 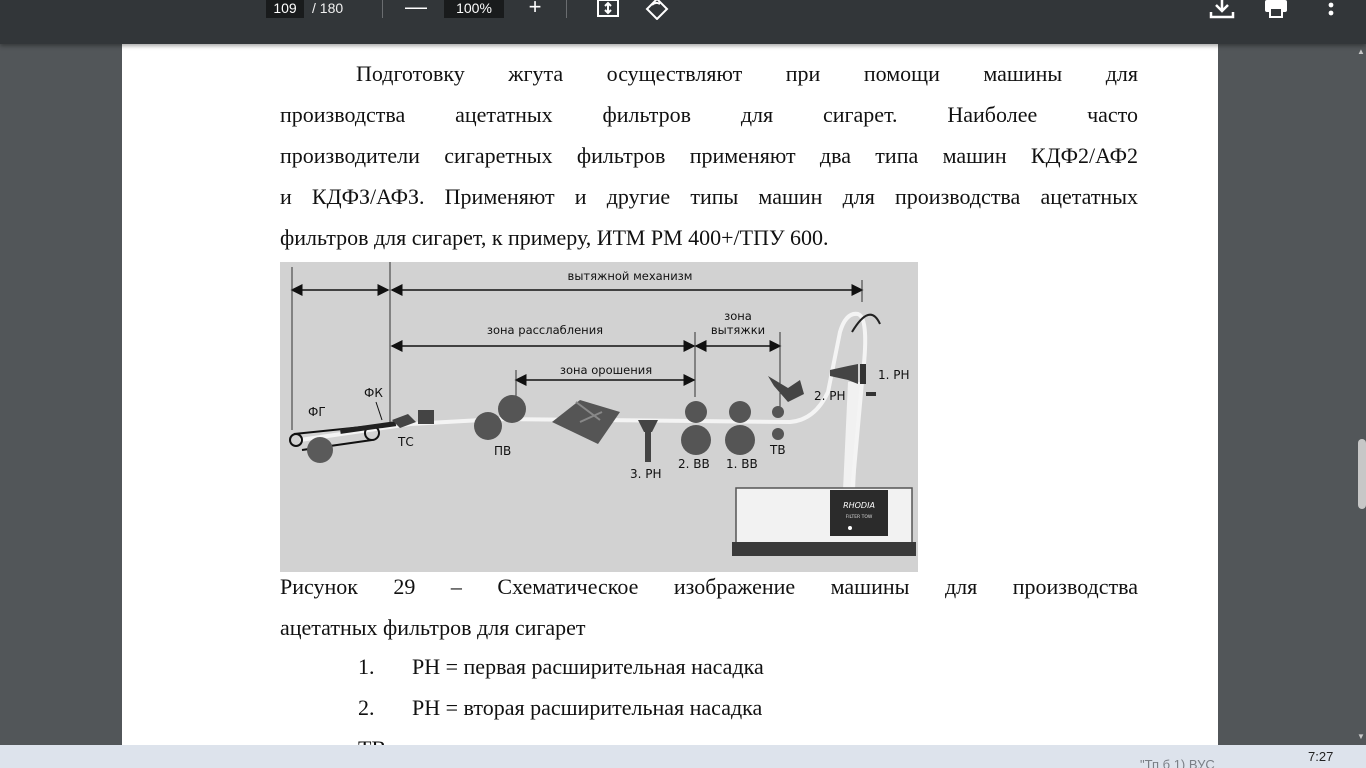 What do you see at coordinates (1361, 52) in the screenshot?
I see `scroll-up-icon: ▲` at bounding box center [1361, 52].